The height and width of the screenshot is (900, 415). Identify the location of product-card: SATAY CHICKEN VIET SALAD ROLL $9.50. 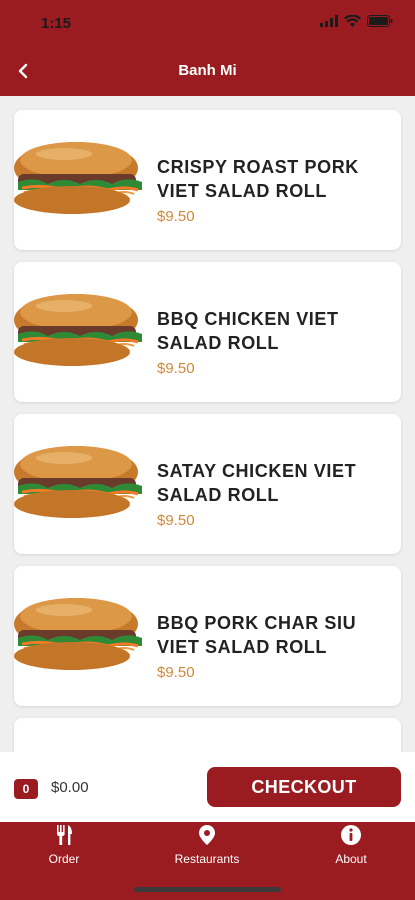
(207, 484).